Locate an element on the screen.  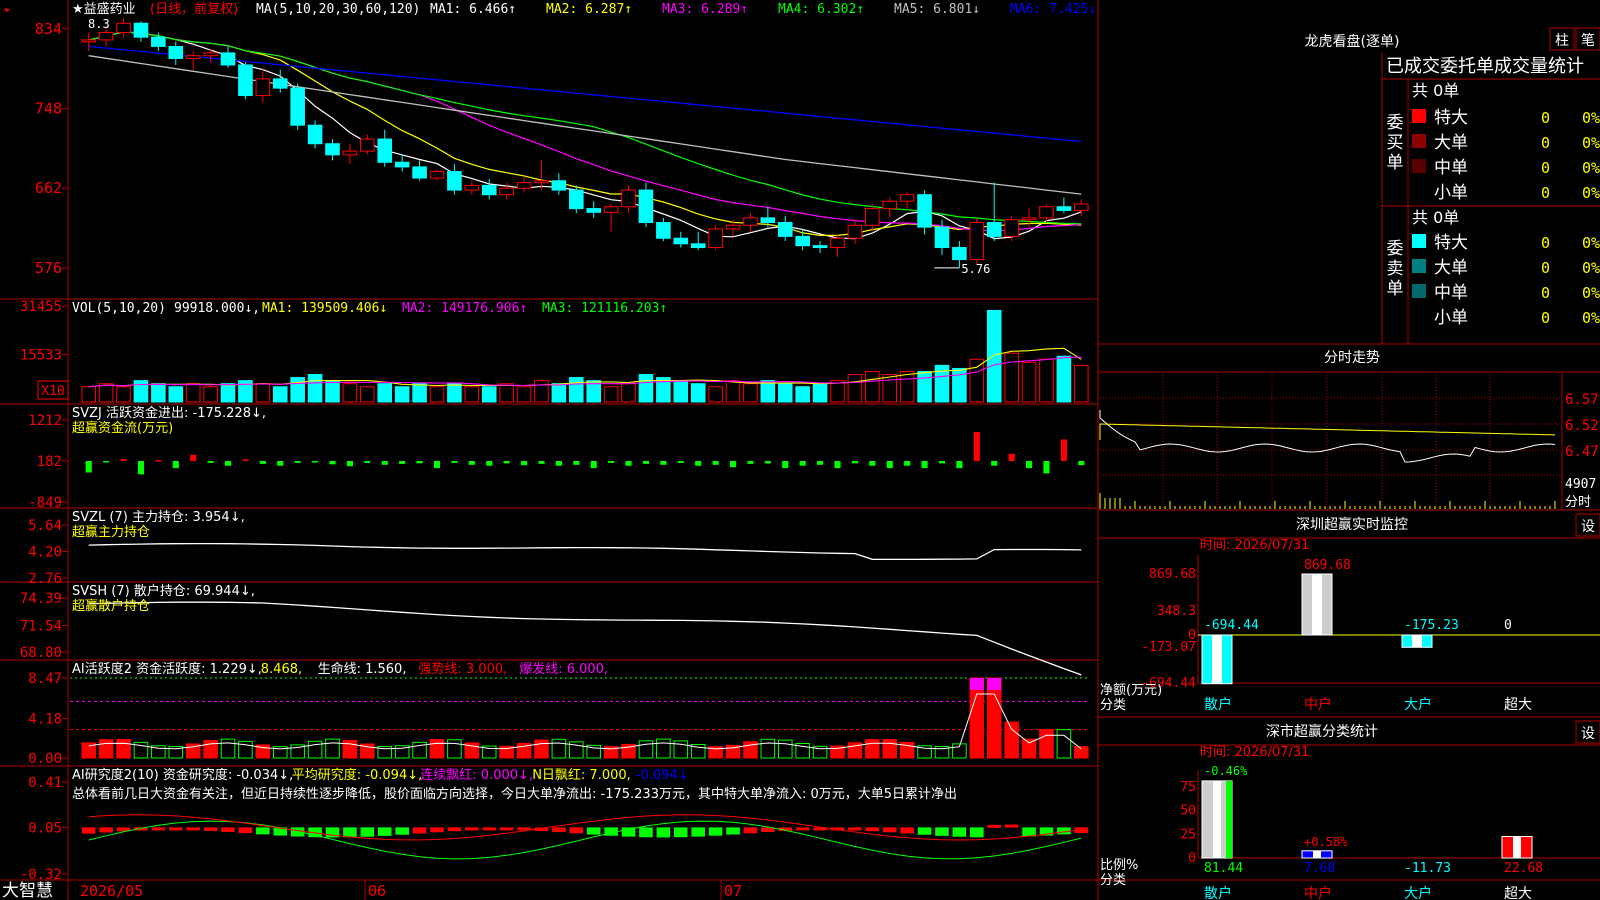
classify-category: 大户 is located at coordinates (1418, 892).